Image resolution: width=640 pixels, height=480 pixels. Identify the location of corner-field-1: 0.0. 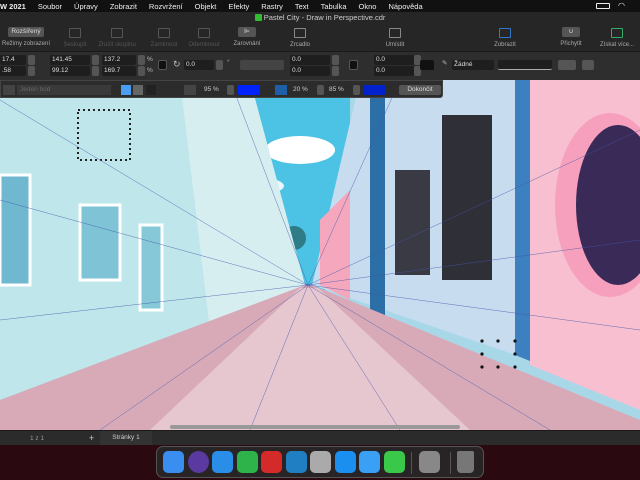
(310, 60).